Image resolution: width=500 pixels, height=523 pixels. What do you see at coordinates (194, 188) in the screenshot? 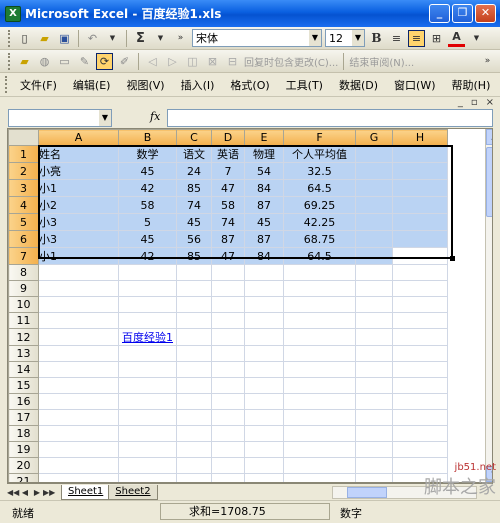
I see `cell: 85` at bounding box center [194, 188].